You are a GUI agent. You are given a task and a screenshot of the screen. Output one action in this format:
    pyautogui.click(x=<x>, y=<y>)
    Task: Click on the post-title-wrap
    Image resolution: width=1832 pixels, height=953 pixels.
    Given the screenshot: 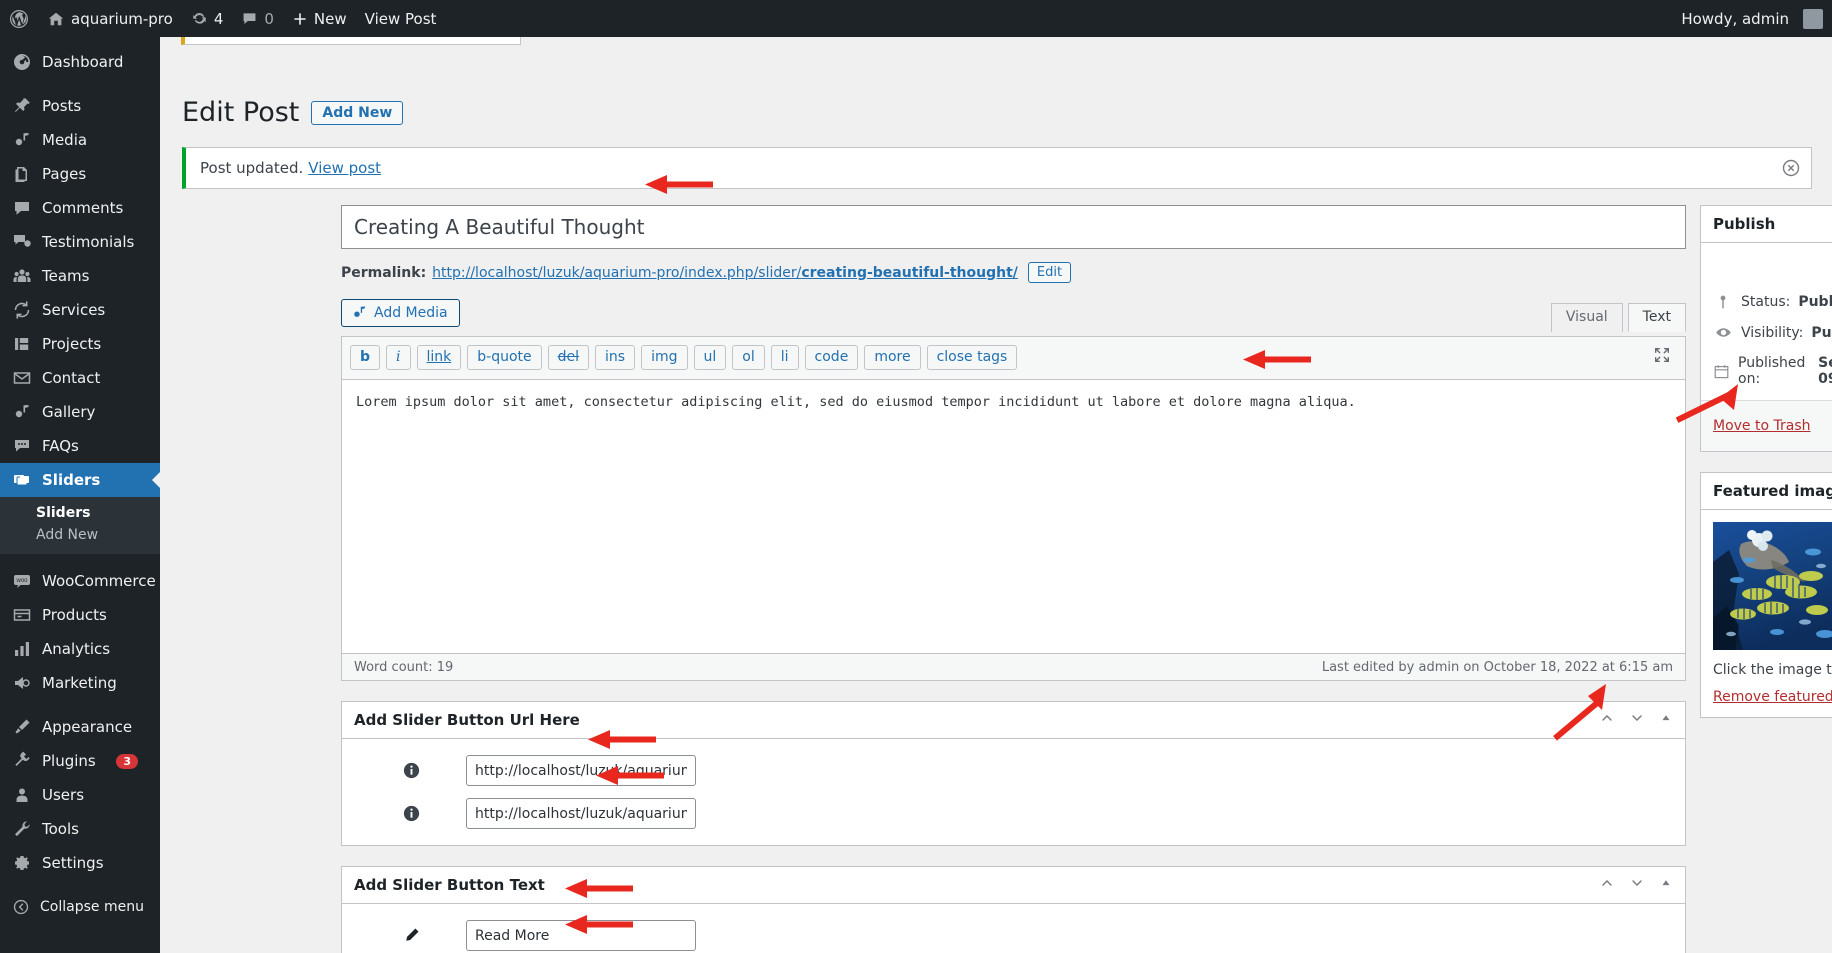 What is the action you would take?
    pyautogui.click(x=1013, y=227)
    